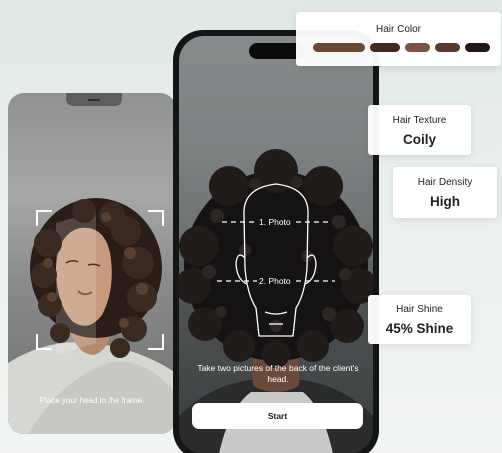 This screenshot has height=453, width=502. Describe the element at coordinates (445, 192) in the screenshot. I see `hair-density-card: Hair Density High` at that location.